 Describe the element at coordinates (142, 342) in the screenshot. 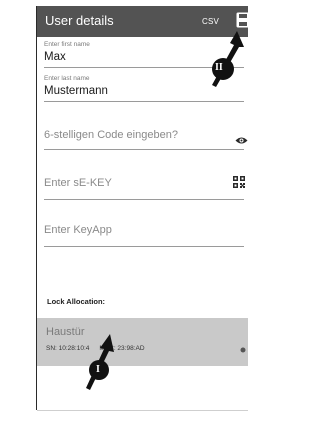

I see `lock-item: Haustür SN: 10:28:10:4 MAC: 23:98:AD` at that location.